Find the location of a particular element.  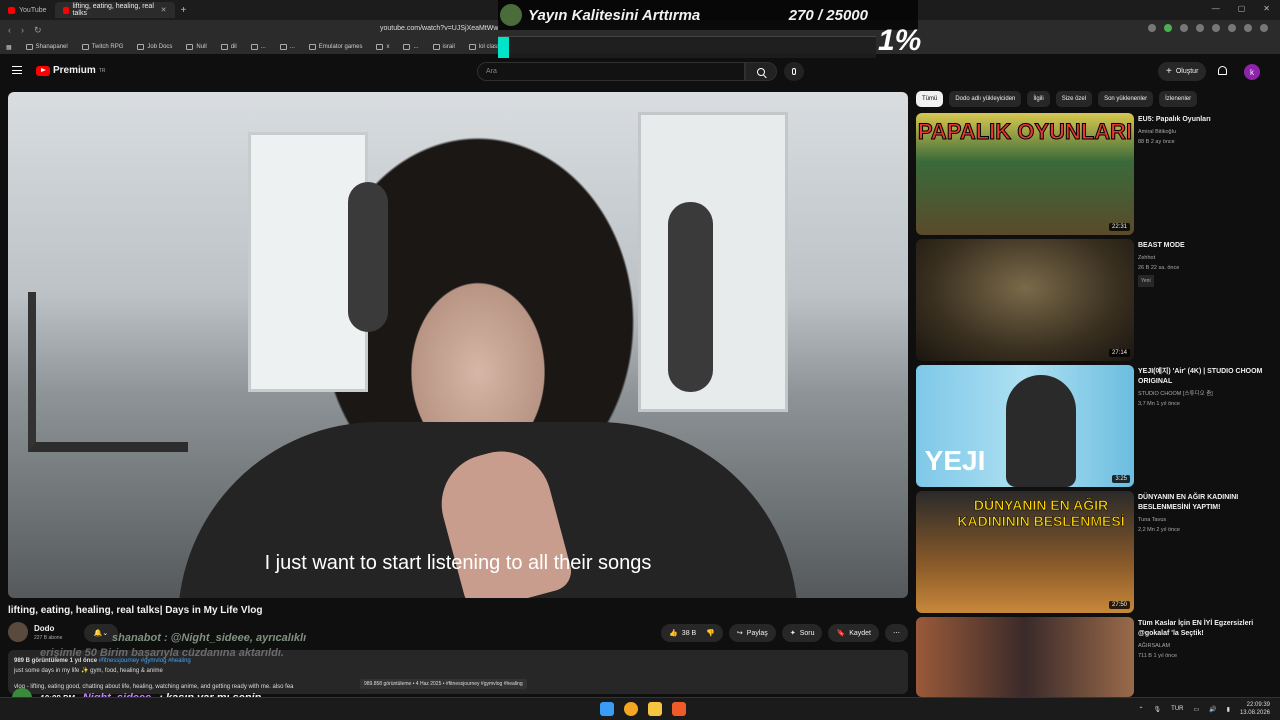

create-button: + Oluştur is located at coordinates (1182, 71).